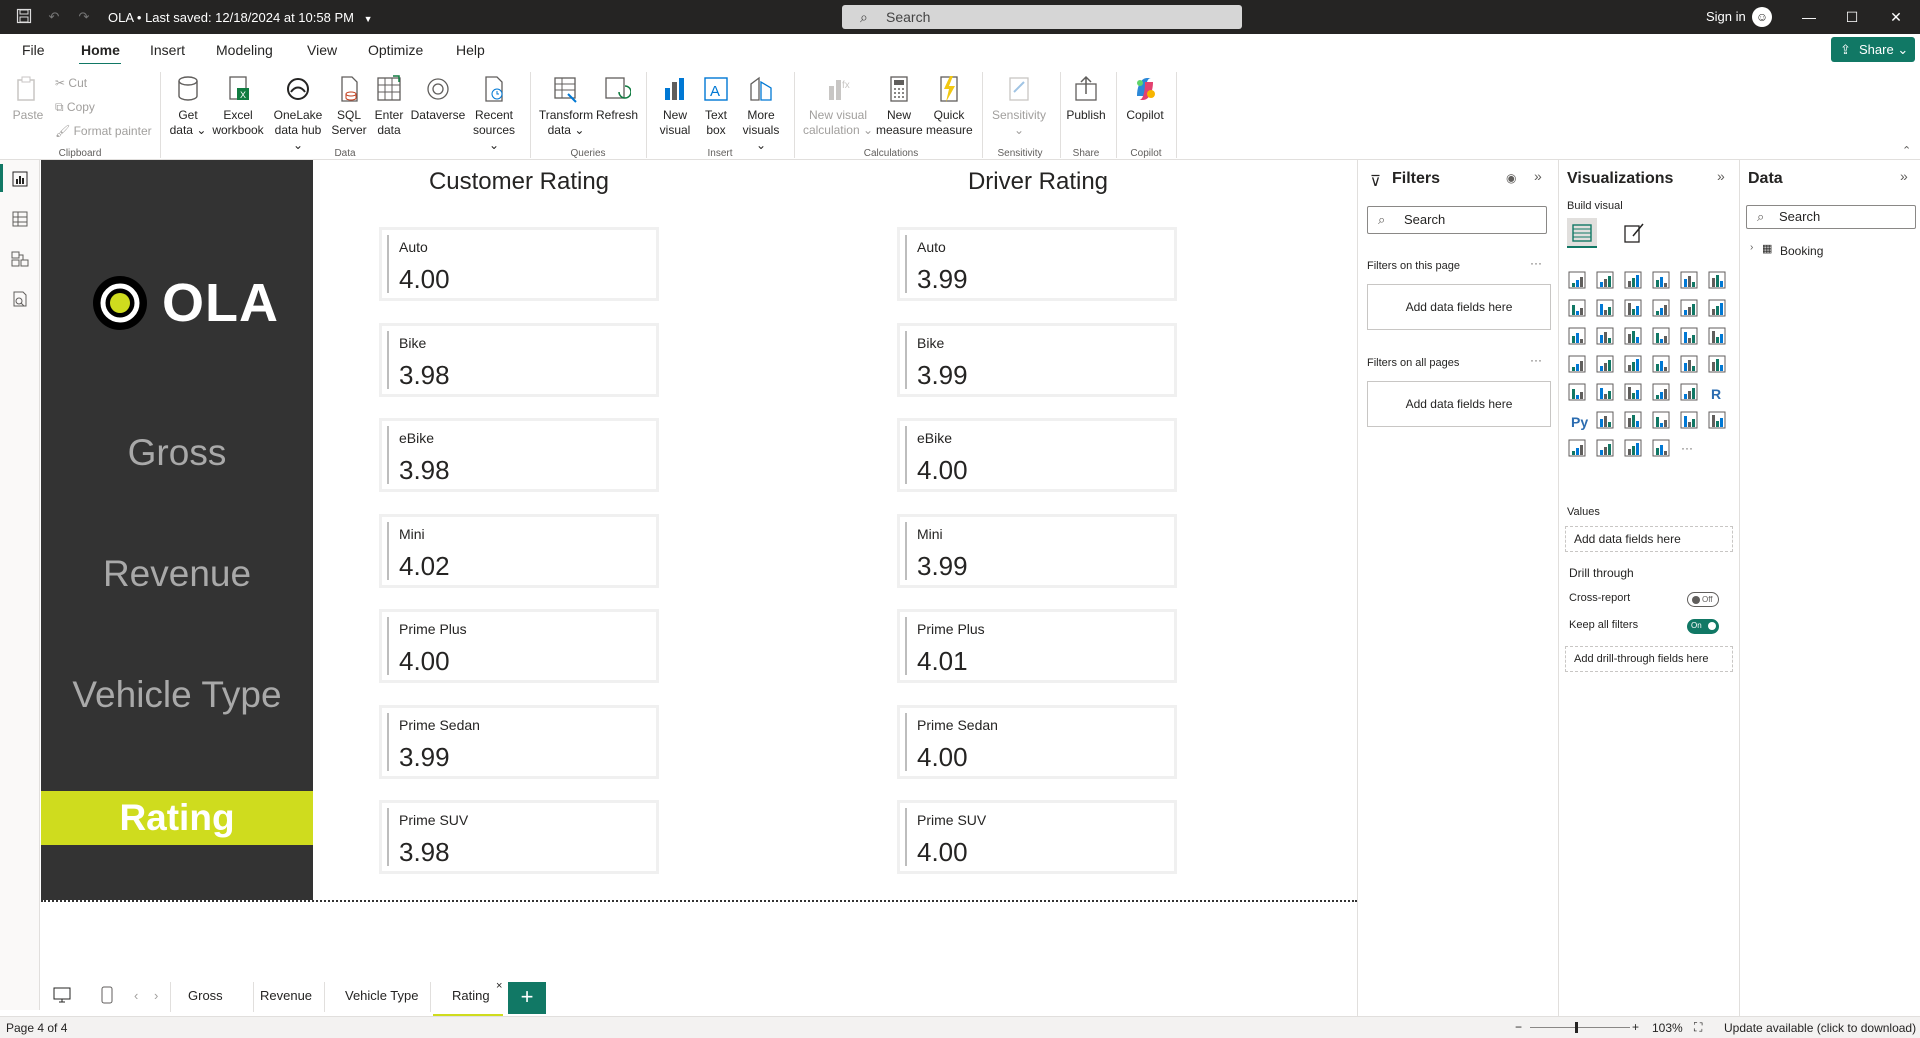 This screenshot has width=1920, height=1038. Describe the element at coordinates (389, 106) in the screenshot. I see `enter-data-button: Enter data` at that location.